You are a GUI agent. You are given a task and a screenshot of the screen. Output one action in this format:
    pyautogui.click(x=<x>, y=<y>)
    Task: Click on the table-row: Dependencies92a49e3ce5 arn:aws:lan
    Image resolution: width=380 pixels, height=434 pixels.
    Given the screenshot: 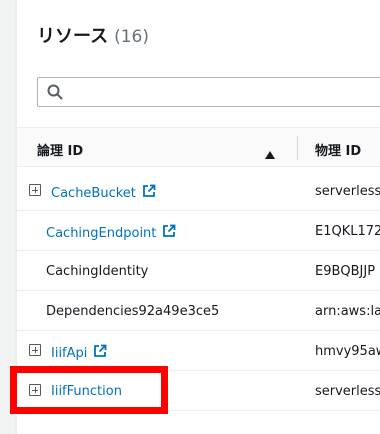 What is the action you would take?
    pyautogui.click(x=198, y=311)
    